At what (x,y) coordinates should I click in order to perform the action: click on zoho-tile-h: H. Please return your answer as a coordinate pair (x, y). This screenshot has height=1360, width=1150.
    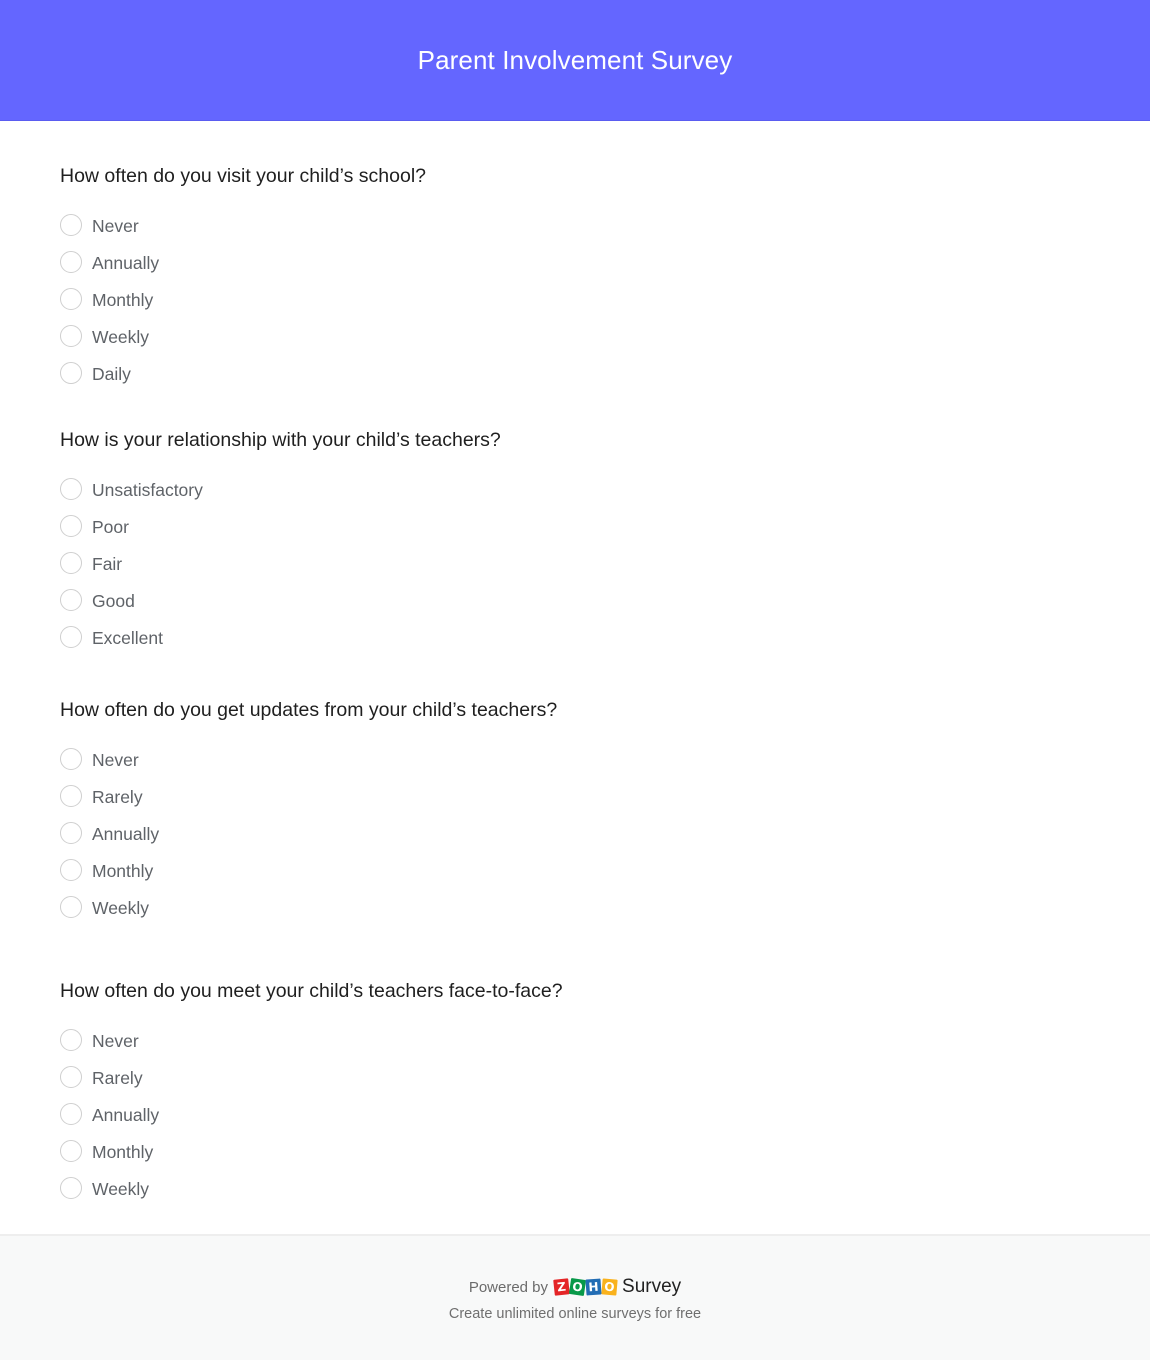
    Looking at the image, I should click on (593, 1287).